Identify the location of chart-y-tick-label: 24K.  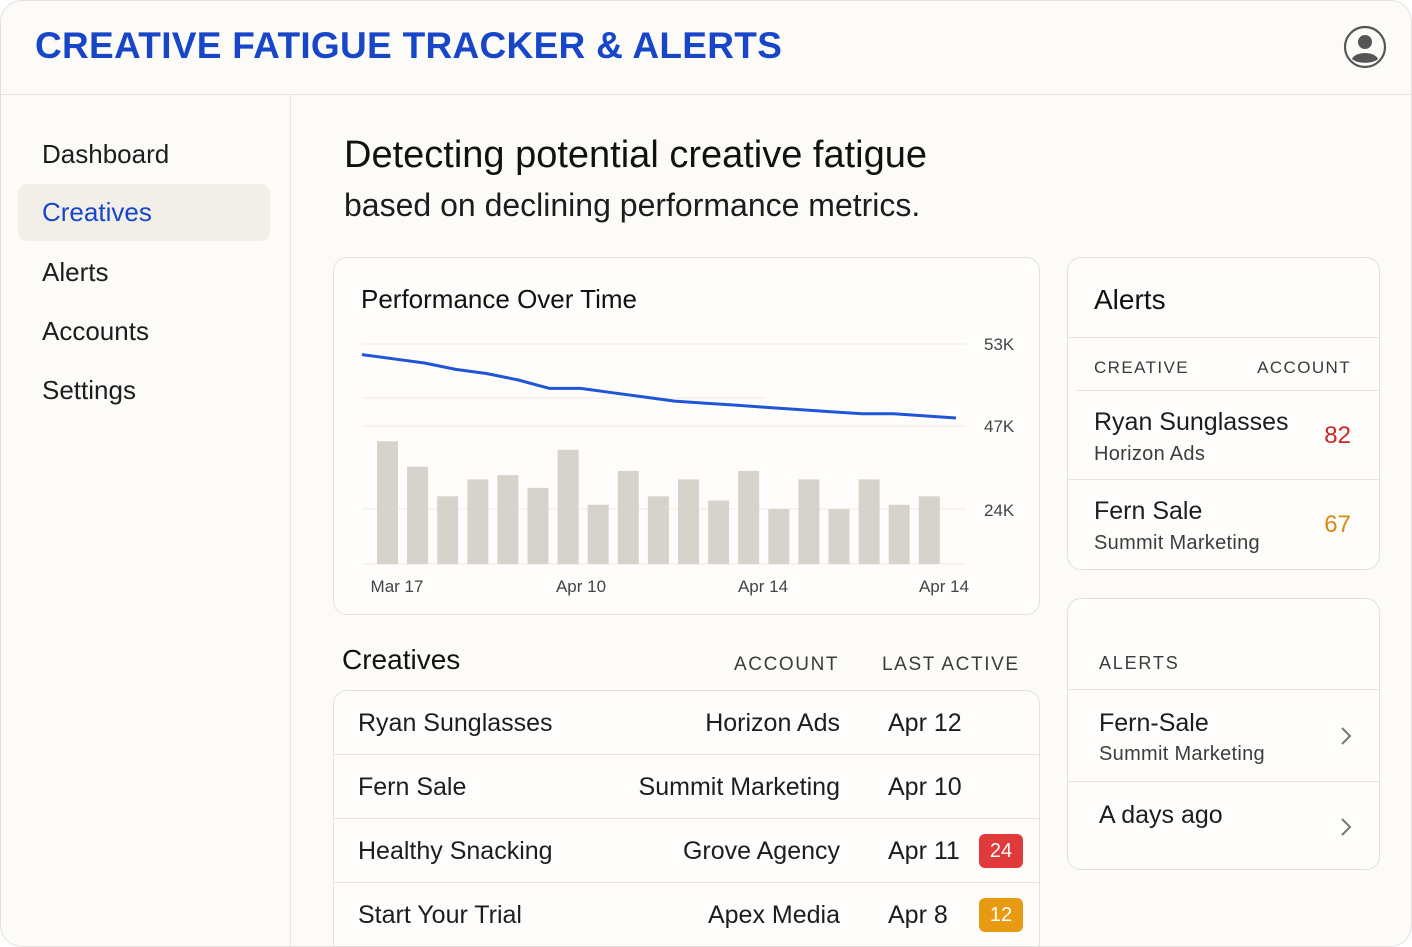
(999, 510).